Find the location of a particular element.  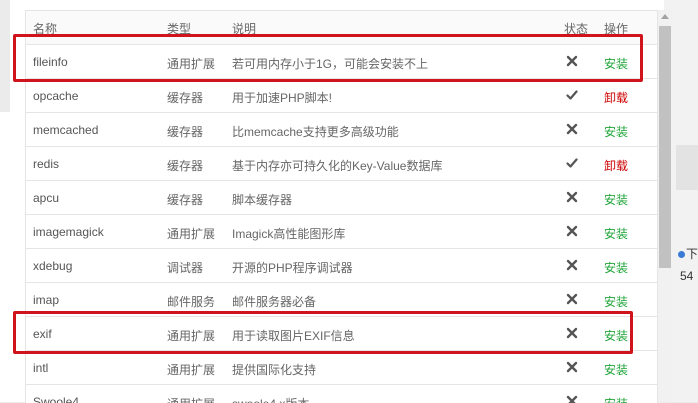

extension-desc: 提供国际化支持 is located at coordinates (274, 370).